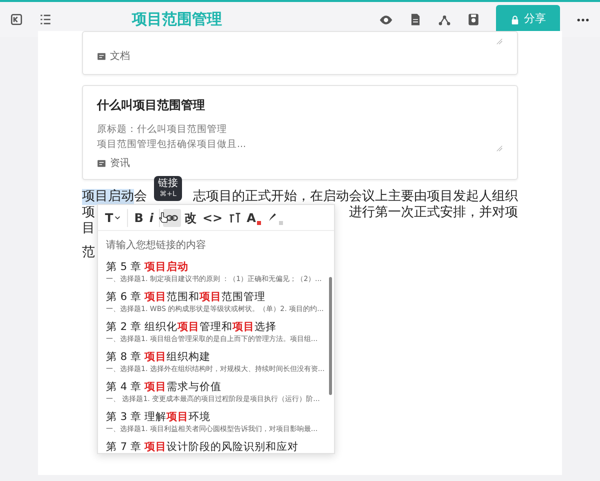 This screenshot has height=481, width=600. What do you see at coordinates (16, 19) in the screenshot?
I see `collapse-icon` at bounding box center [16, 19].